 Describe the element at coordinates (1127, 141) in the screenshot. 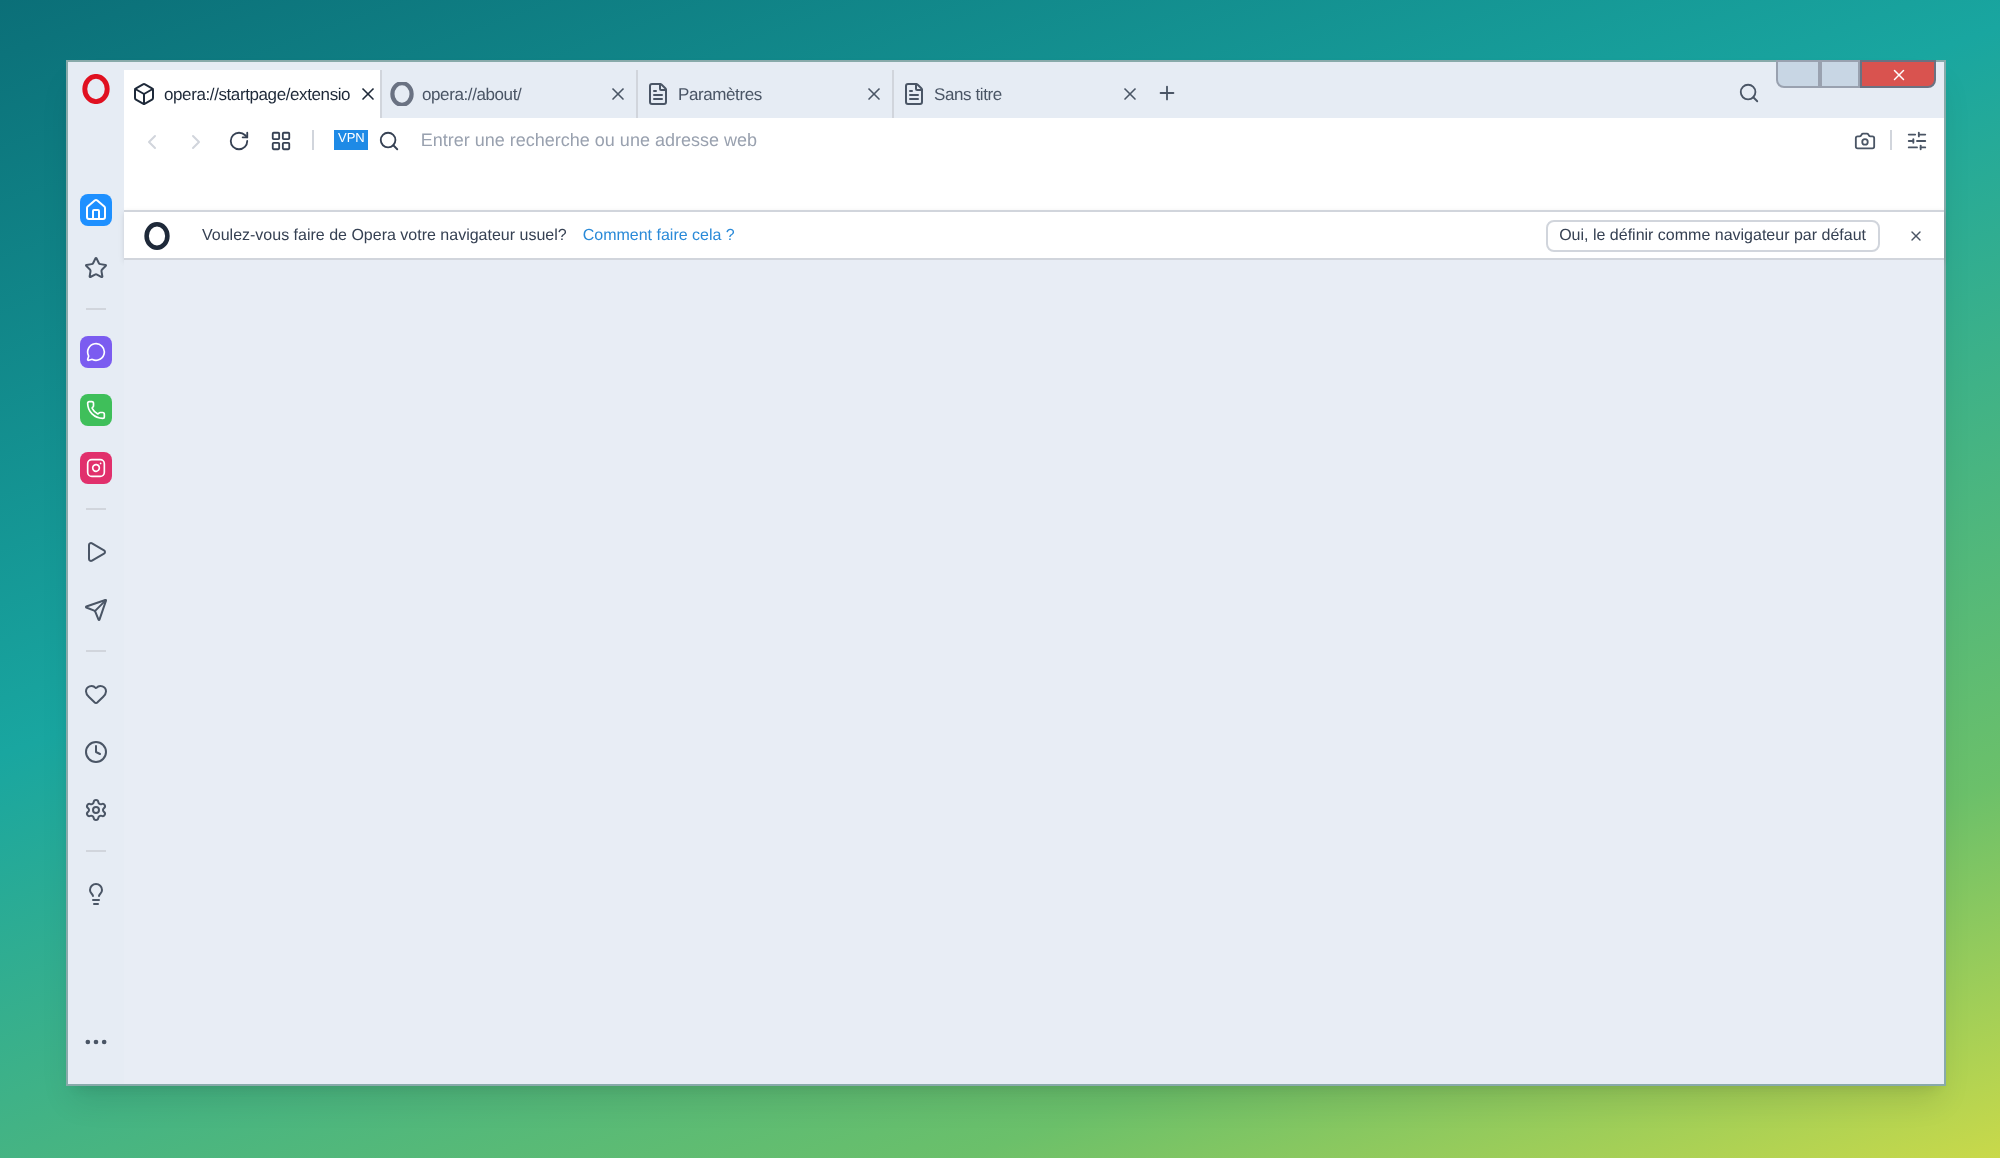

I see `address-field: Entrer une recherche ou une adresse web` at that location.